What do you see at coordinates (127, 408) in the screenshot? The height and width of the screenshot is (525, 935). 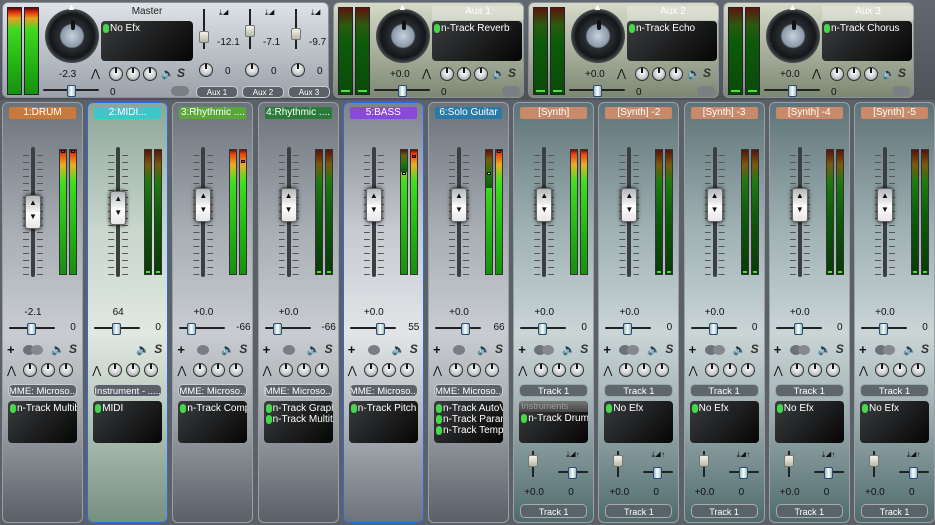 I see `fx-item: MIDI` at bounding box center [127, 408].